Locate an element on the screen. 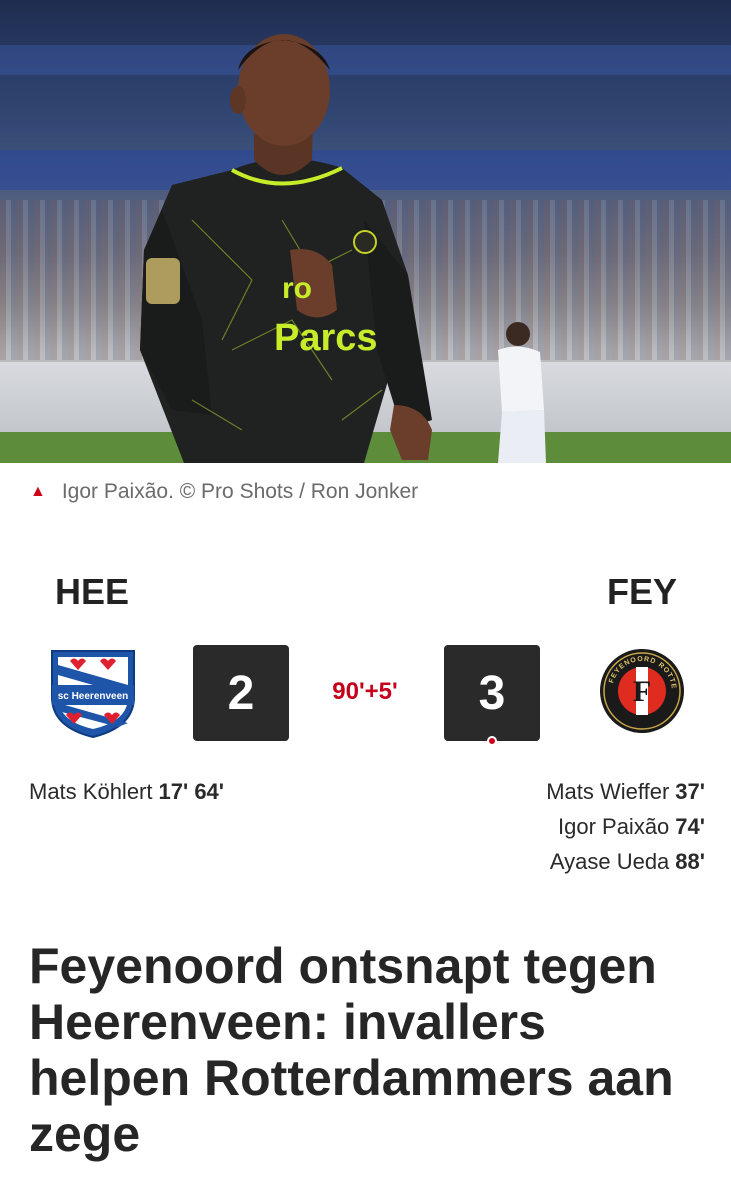  feyenoord-crest-icon: F FEYENOORD ROTTERDAM is located at coordinates (642, 691).